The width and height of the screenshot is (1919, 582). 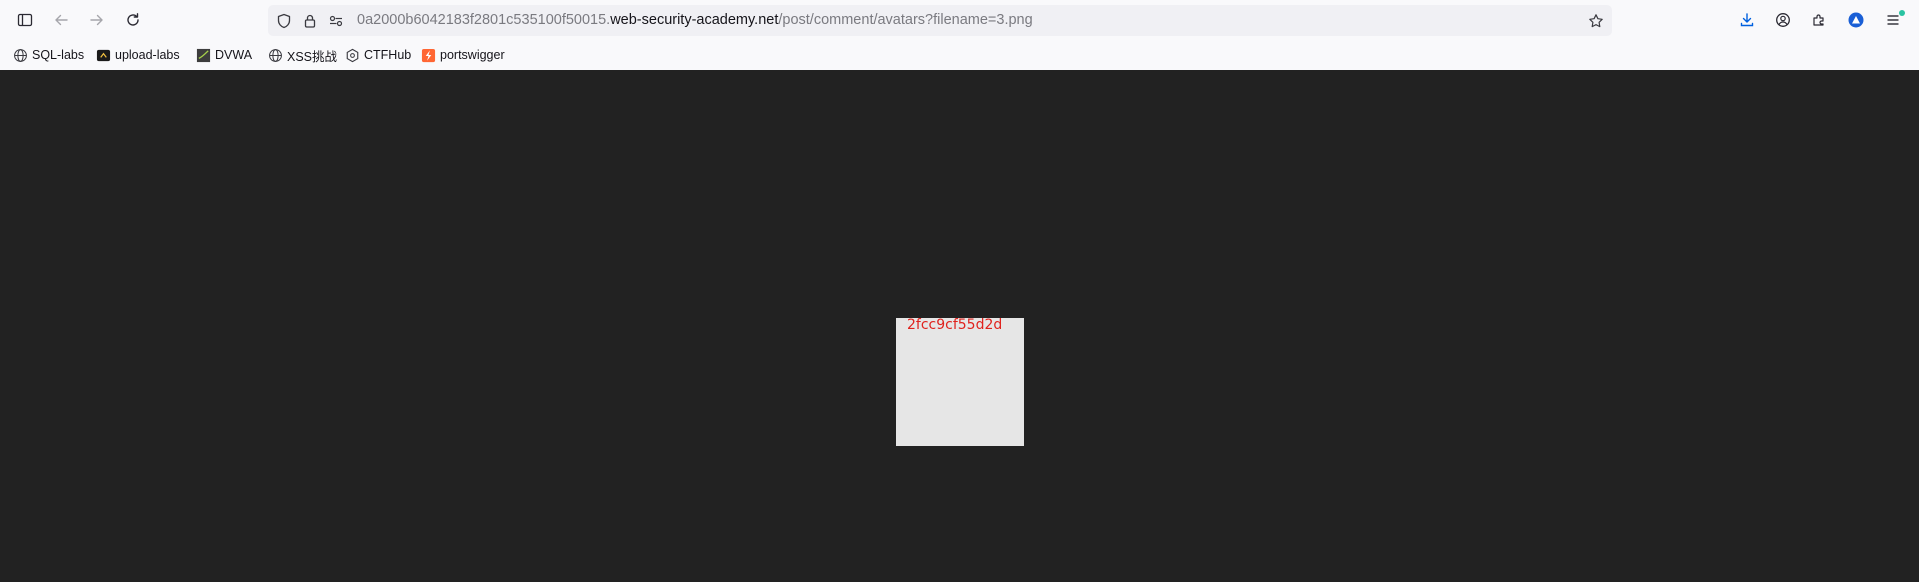 I want to click on url-prefix: 0a2000b6042183f2801c535100f50015., so click(x=484, y=20).